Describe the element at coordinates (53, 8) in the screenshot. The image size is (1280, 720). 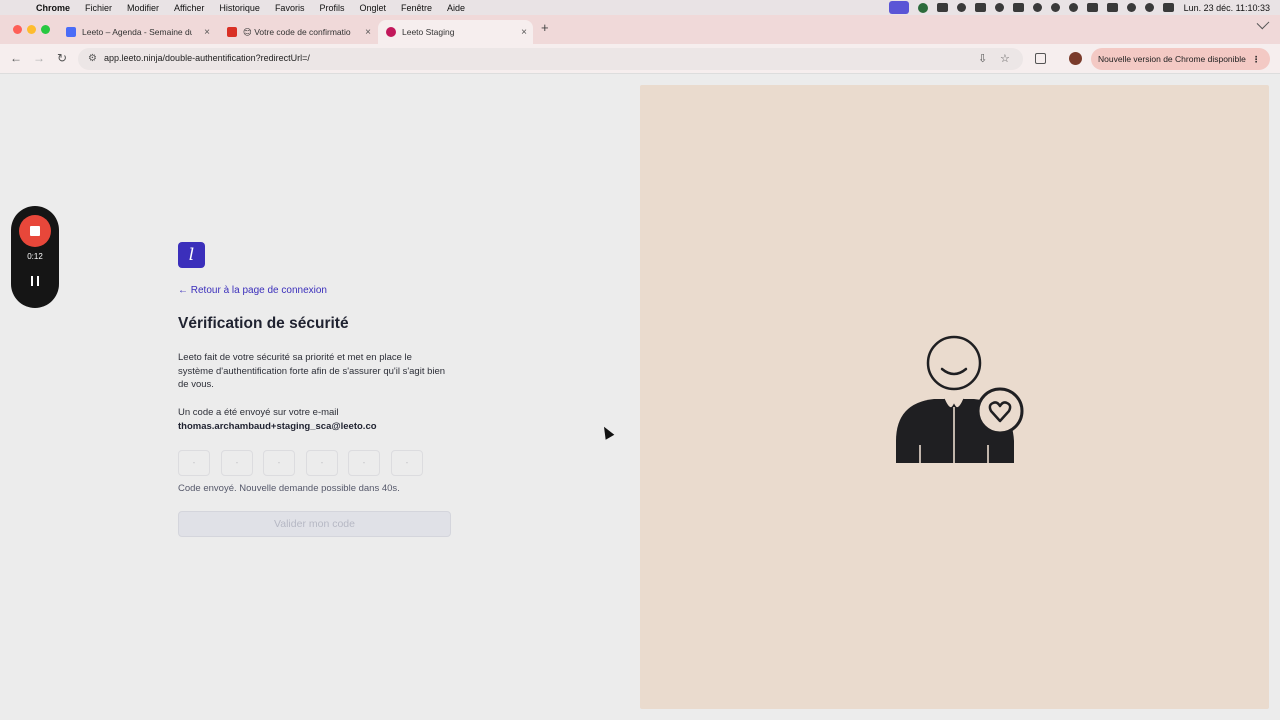
I see `menu-app-name: Chrome` at that location.